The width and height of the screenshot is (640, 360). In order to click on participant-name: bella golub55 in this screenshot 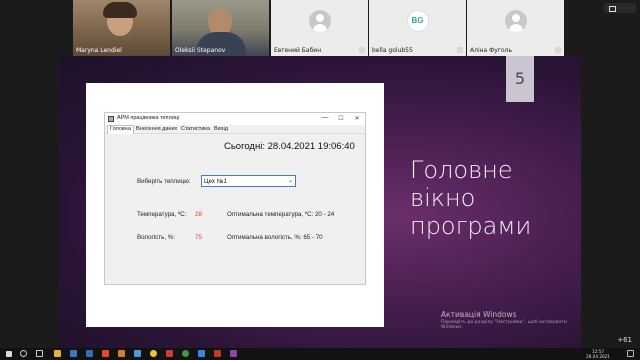, I will do `click(392, 50)`.